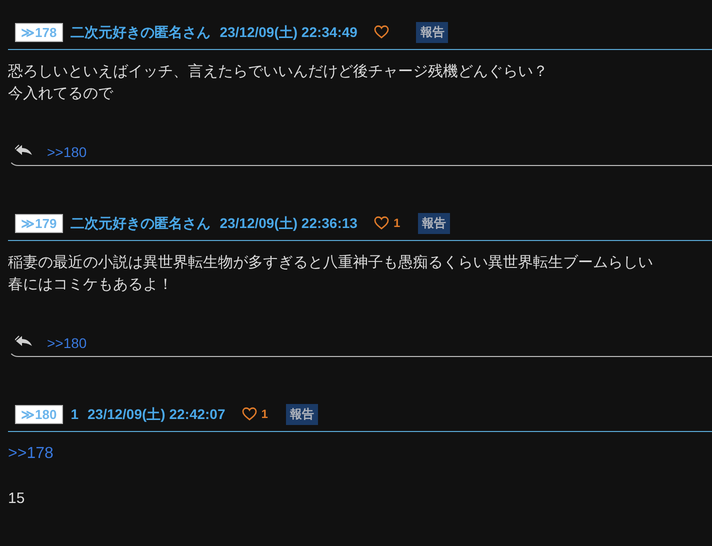  What do you see at coordinates (16, 499) in the screenshot?
I see `post-text: 15` at bounding box center [16, 499].